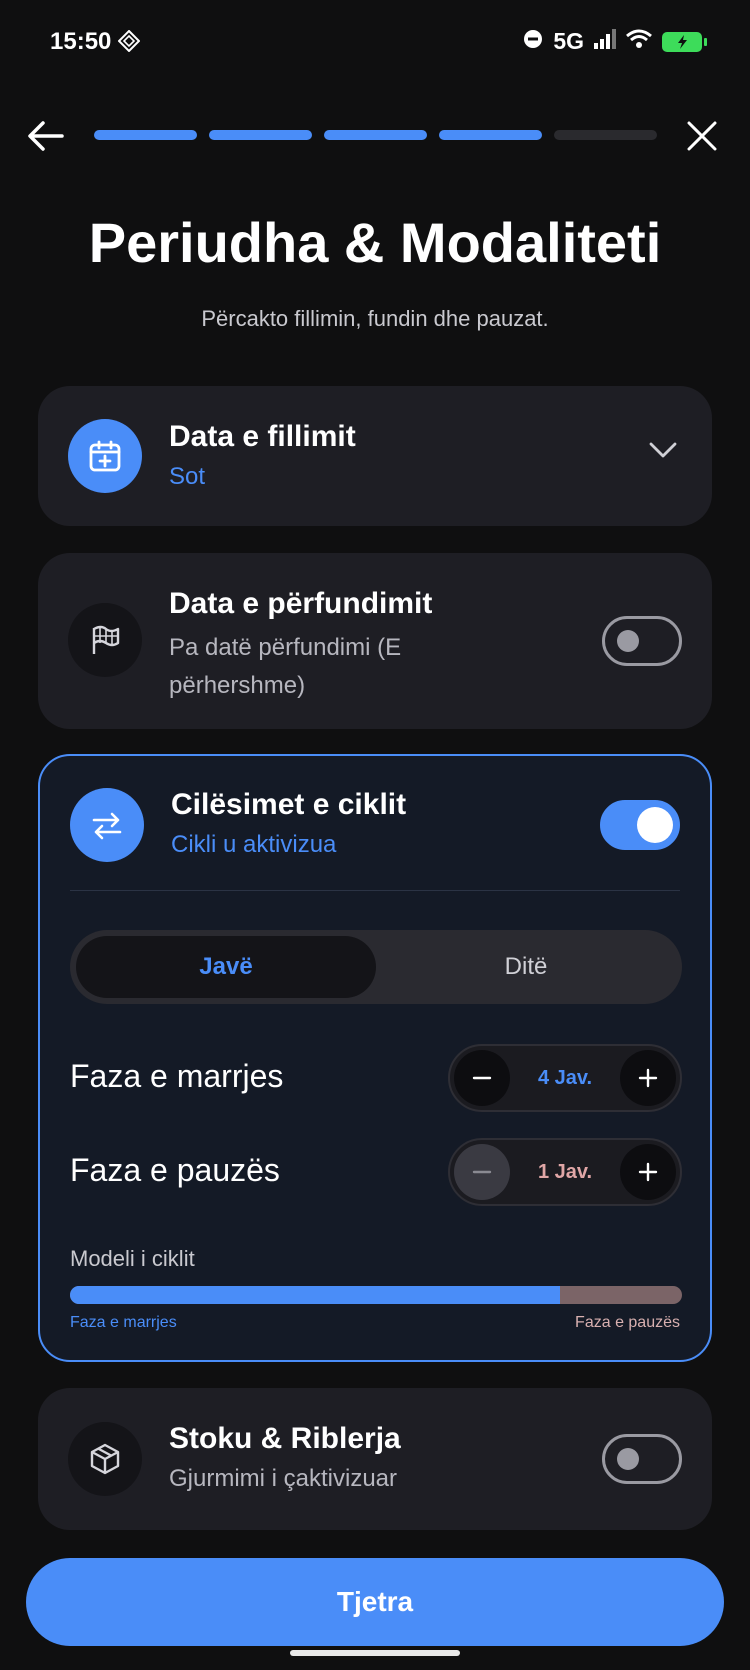 The width and height of the screenshot is (750, 1670). I want to click on box-icon, so click(105, 1459).